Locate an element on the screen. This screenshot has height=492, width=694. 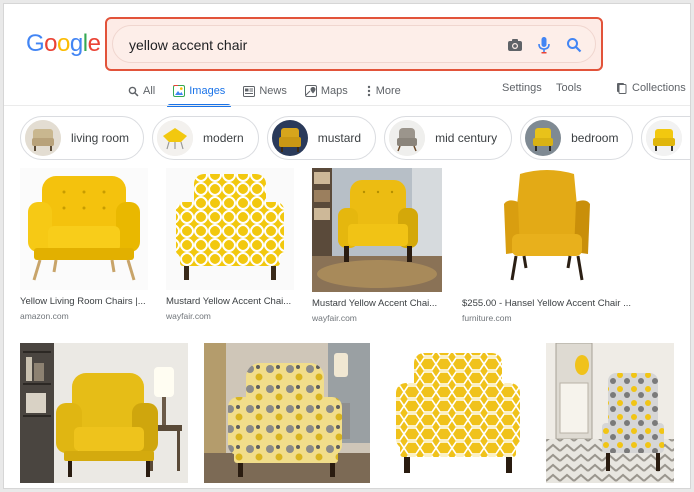
tab-images: Images is located at coordinates (199, 92).